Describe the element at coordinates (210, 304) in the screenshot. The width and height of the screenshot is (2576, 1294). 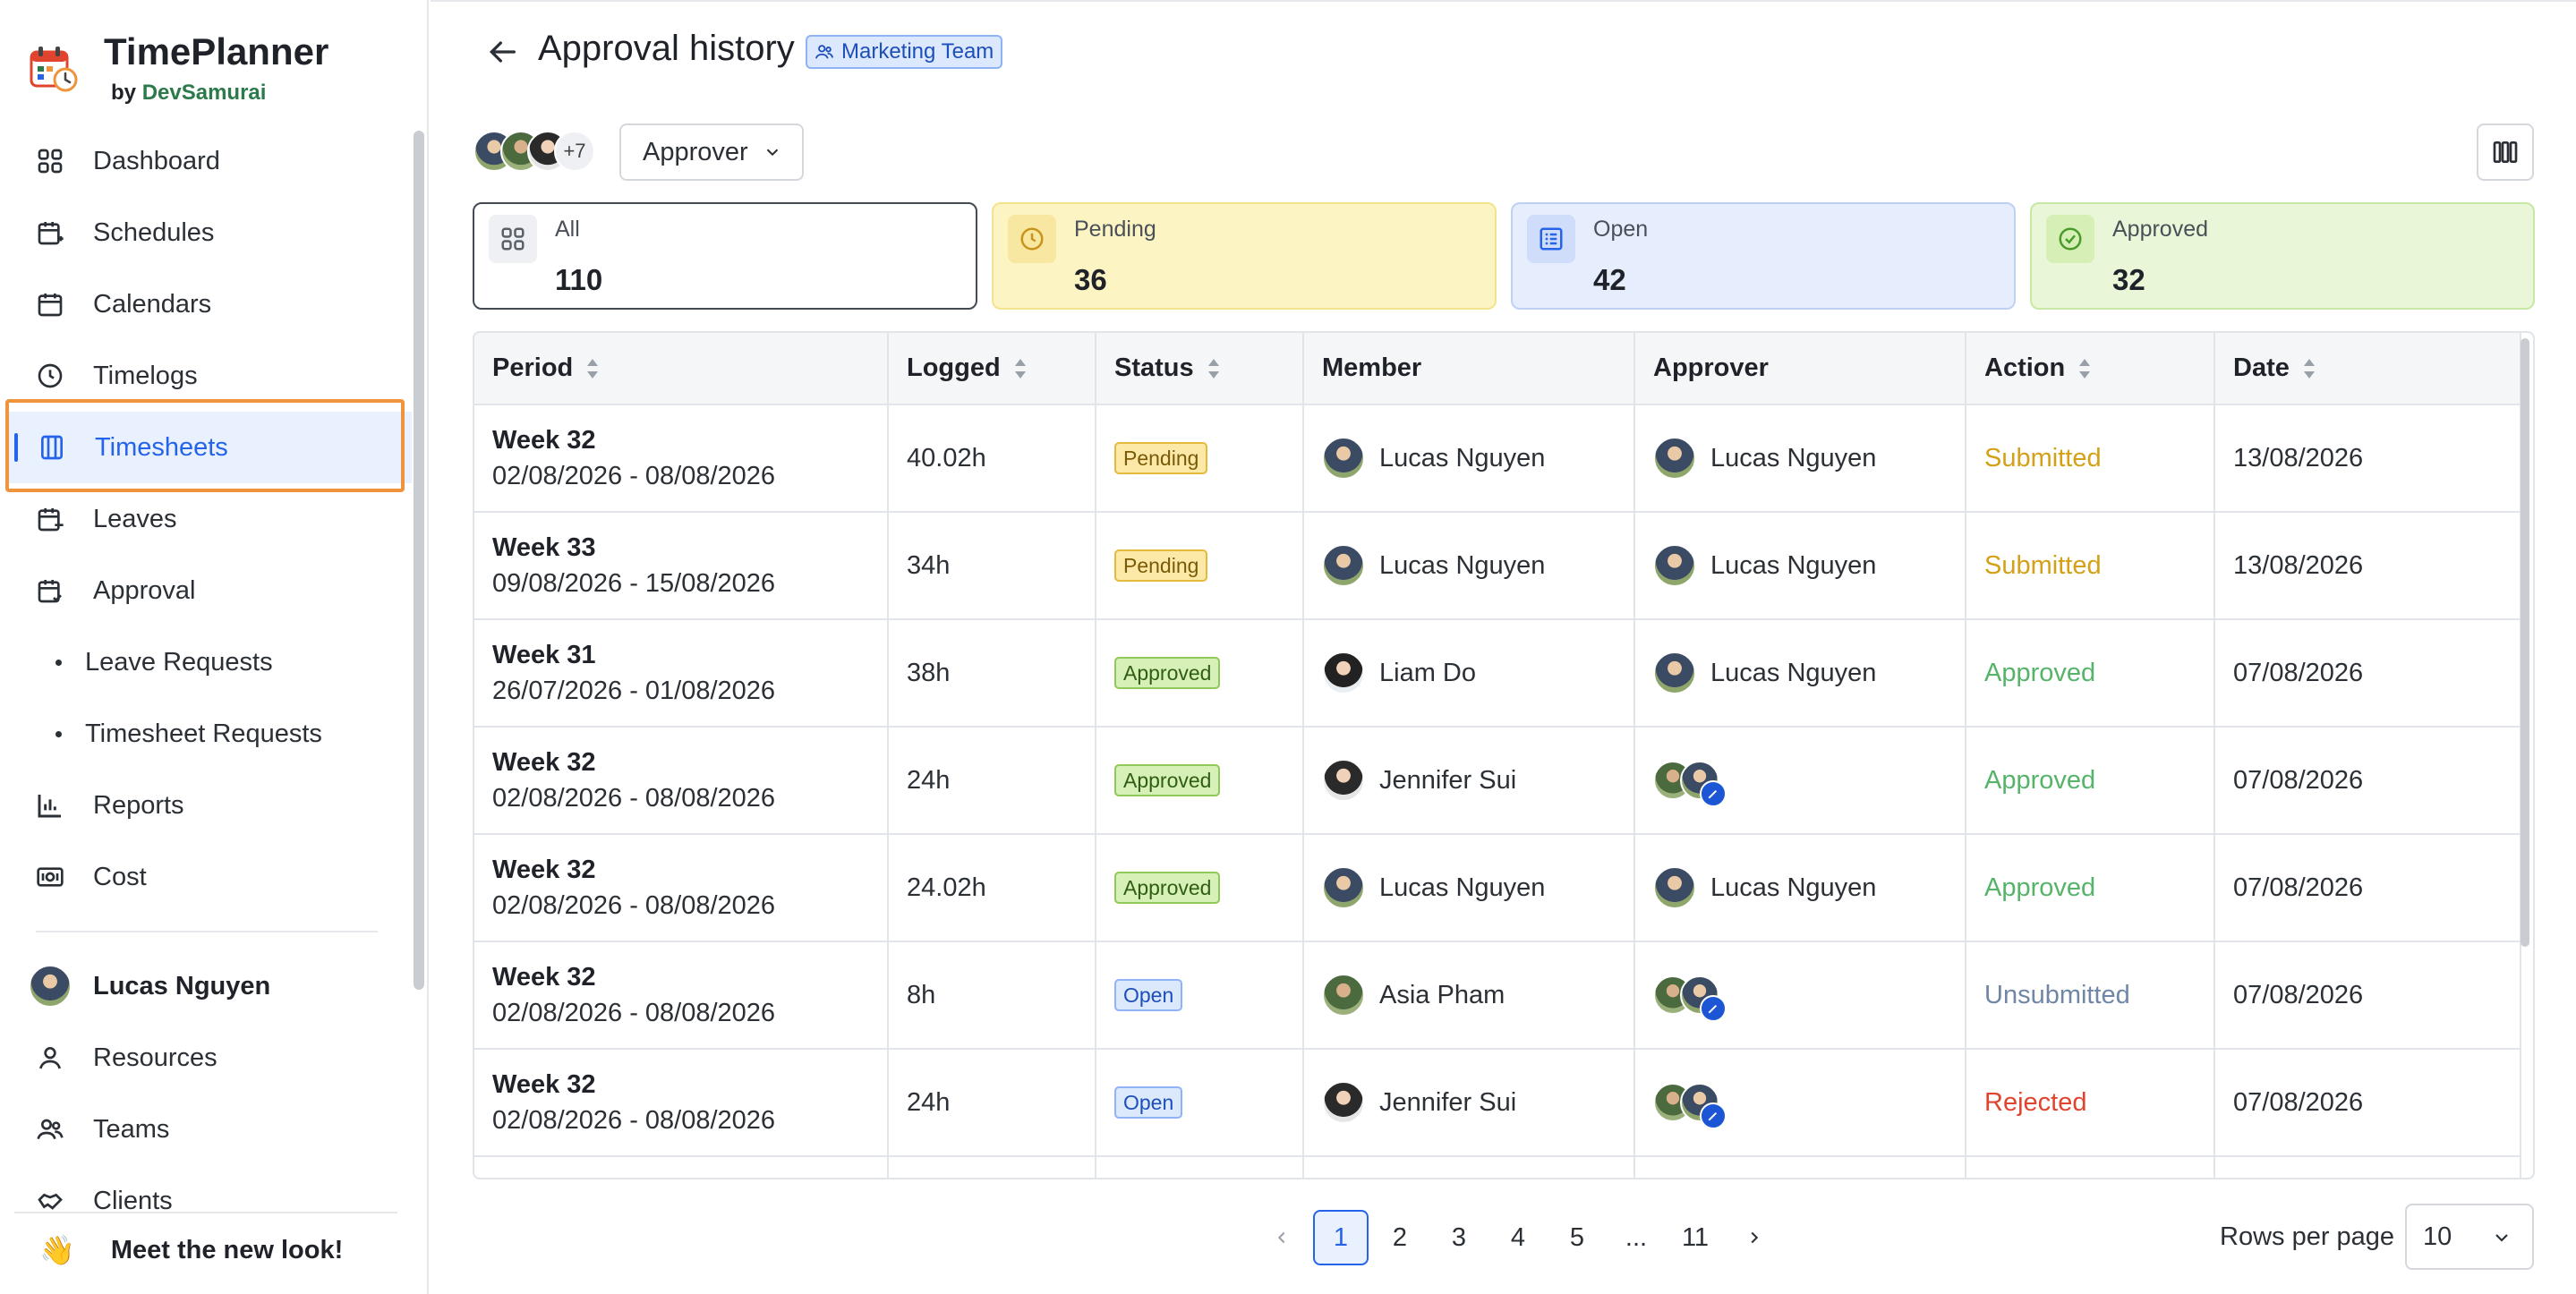
I see `sidebar-item-calendars: Calendars` at that location.